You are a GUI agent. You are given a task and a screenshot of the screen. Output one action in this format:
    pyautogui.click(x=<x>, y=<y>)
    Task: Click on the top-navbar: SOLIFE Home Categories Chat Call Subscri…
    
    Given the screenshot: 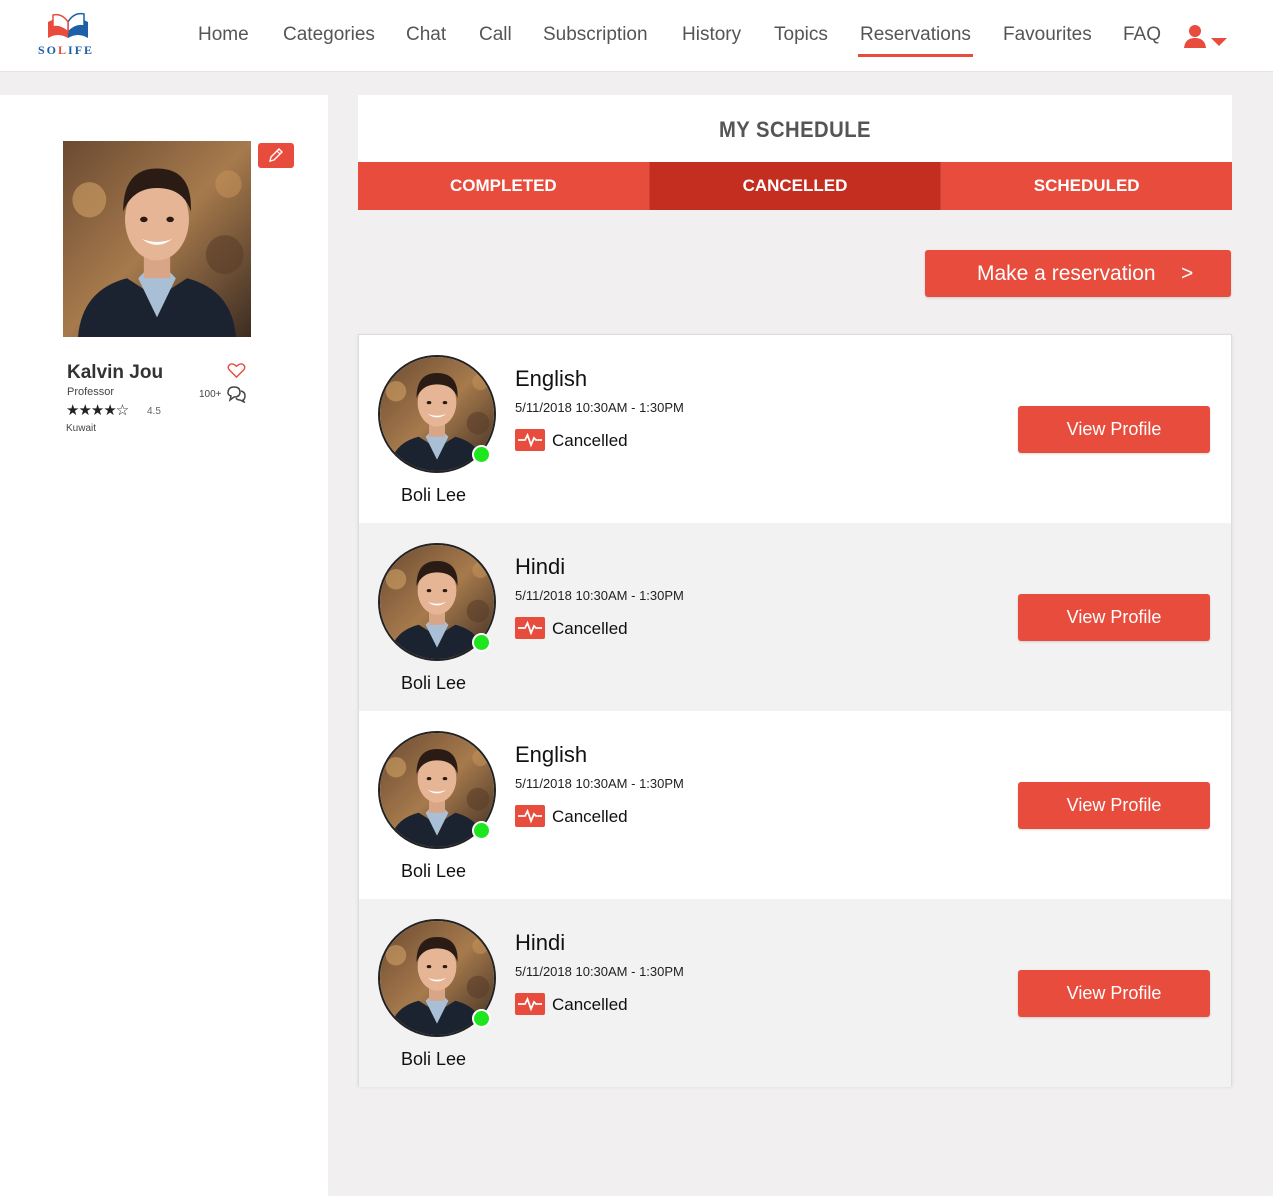 What is the action you would take?
    pyautogui.click(x=636, y=36)
    